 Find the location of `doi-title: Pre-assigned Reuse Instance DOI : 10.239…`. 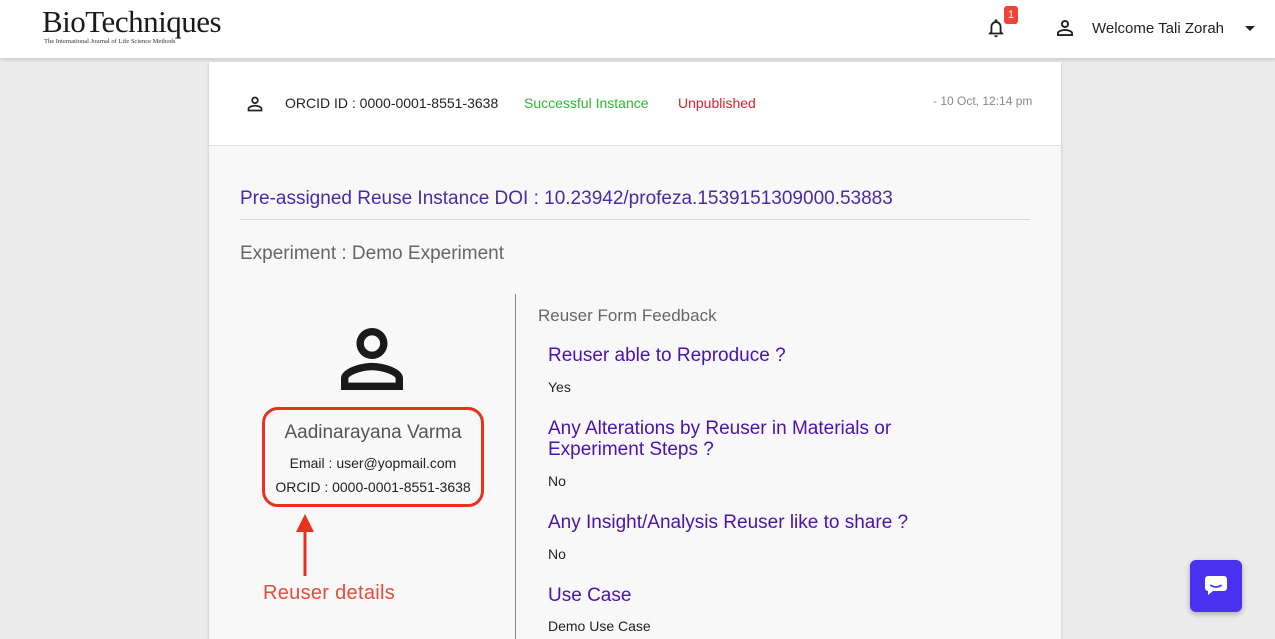

doi-title: Pre-assigned Reuse Instance DOI : 10.239… is located at coordinates (566, 198).